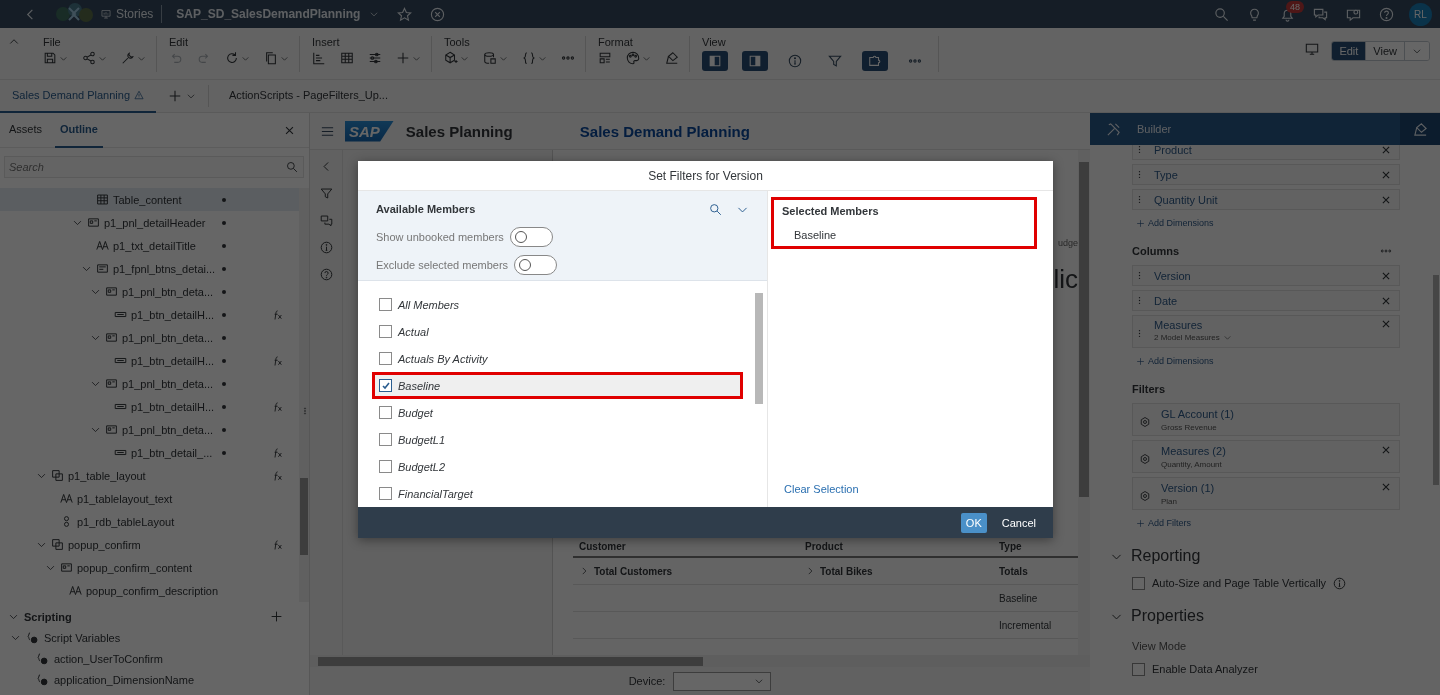  What do you see at coordinates (271, 58) in the screenshot?
I see `copy-icon` at bounding box center [271, 58].